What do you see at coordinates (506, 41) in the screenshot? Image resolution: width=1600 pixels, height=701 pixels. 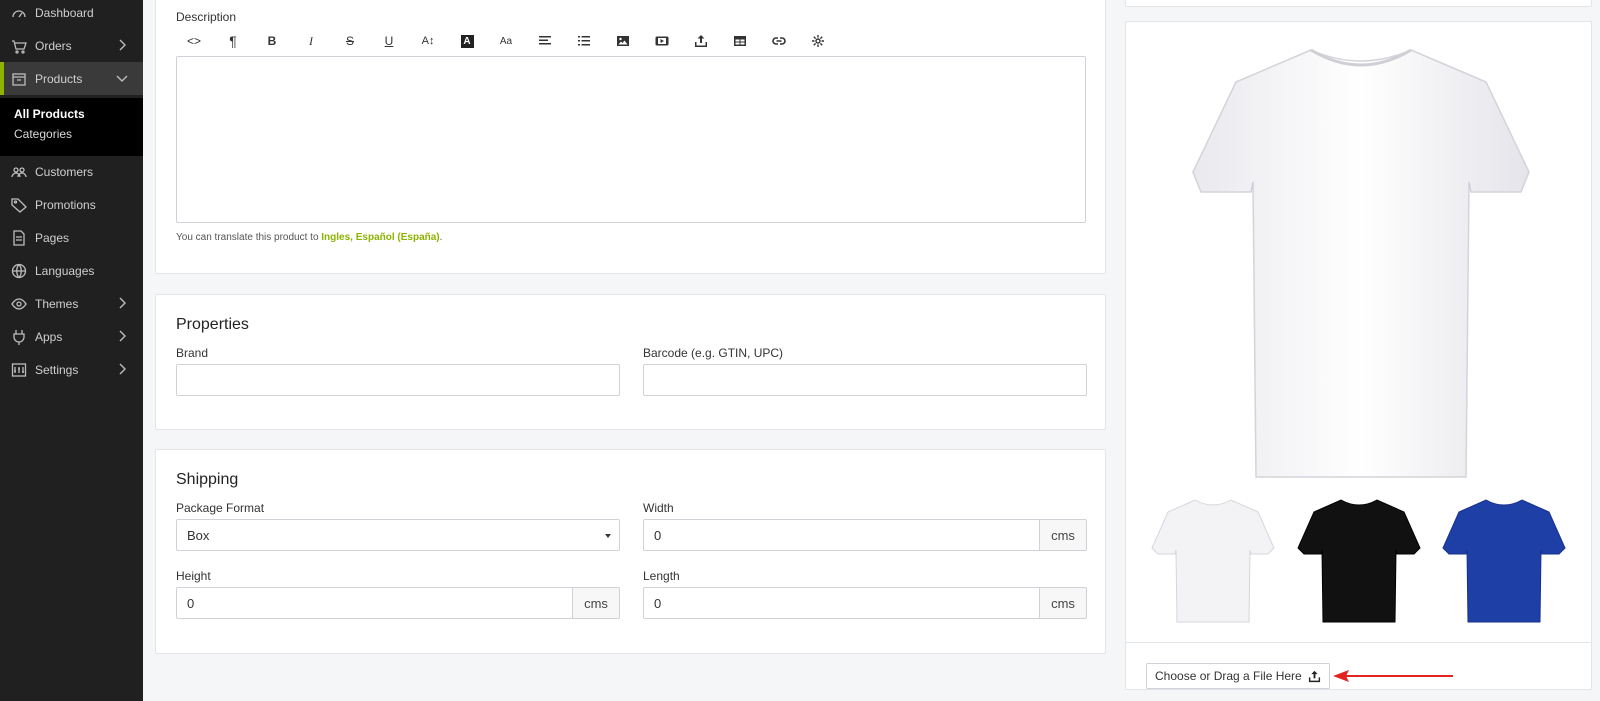 I see `font-family-icon: Aa` at bounding box center [506, 41].